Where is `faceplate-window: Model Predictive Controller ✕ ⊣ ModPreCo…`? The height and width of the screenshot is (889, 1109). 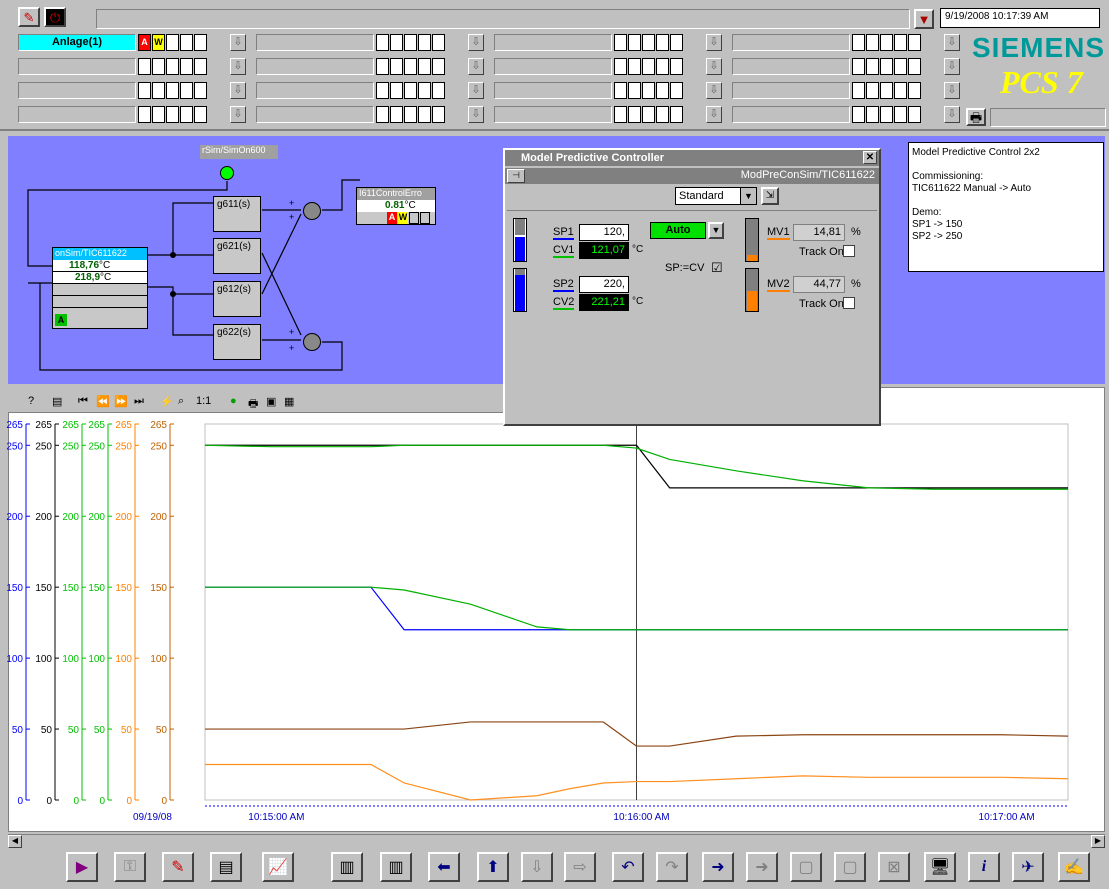 faceplate-window: Model Predictive Controller ✕ ⊣ ModPreCo… is located at coordinates (692, 287).